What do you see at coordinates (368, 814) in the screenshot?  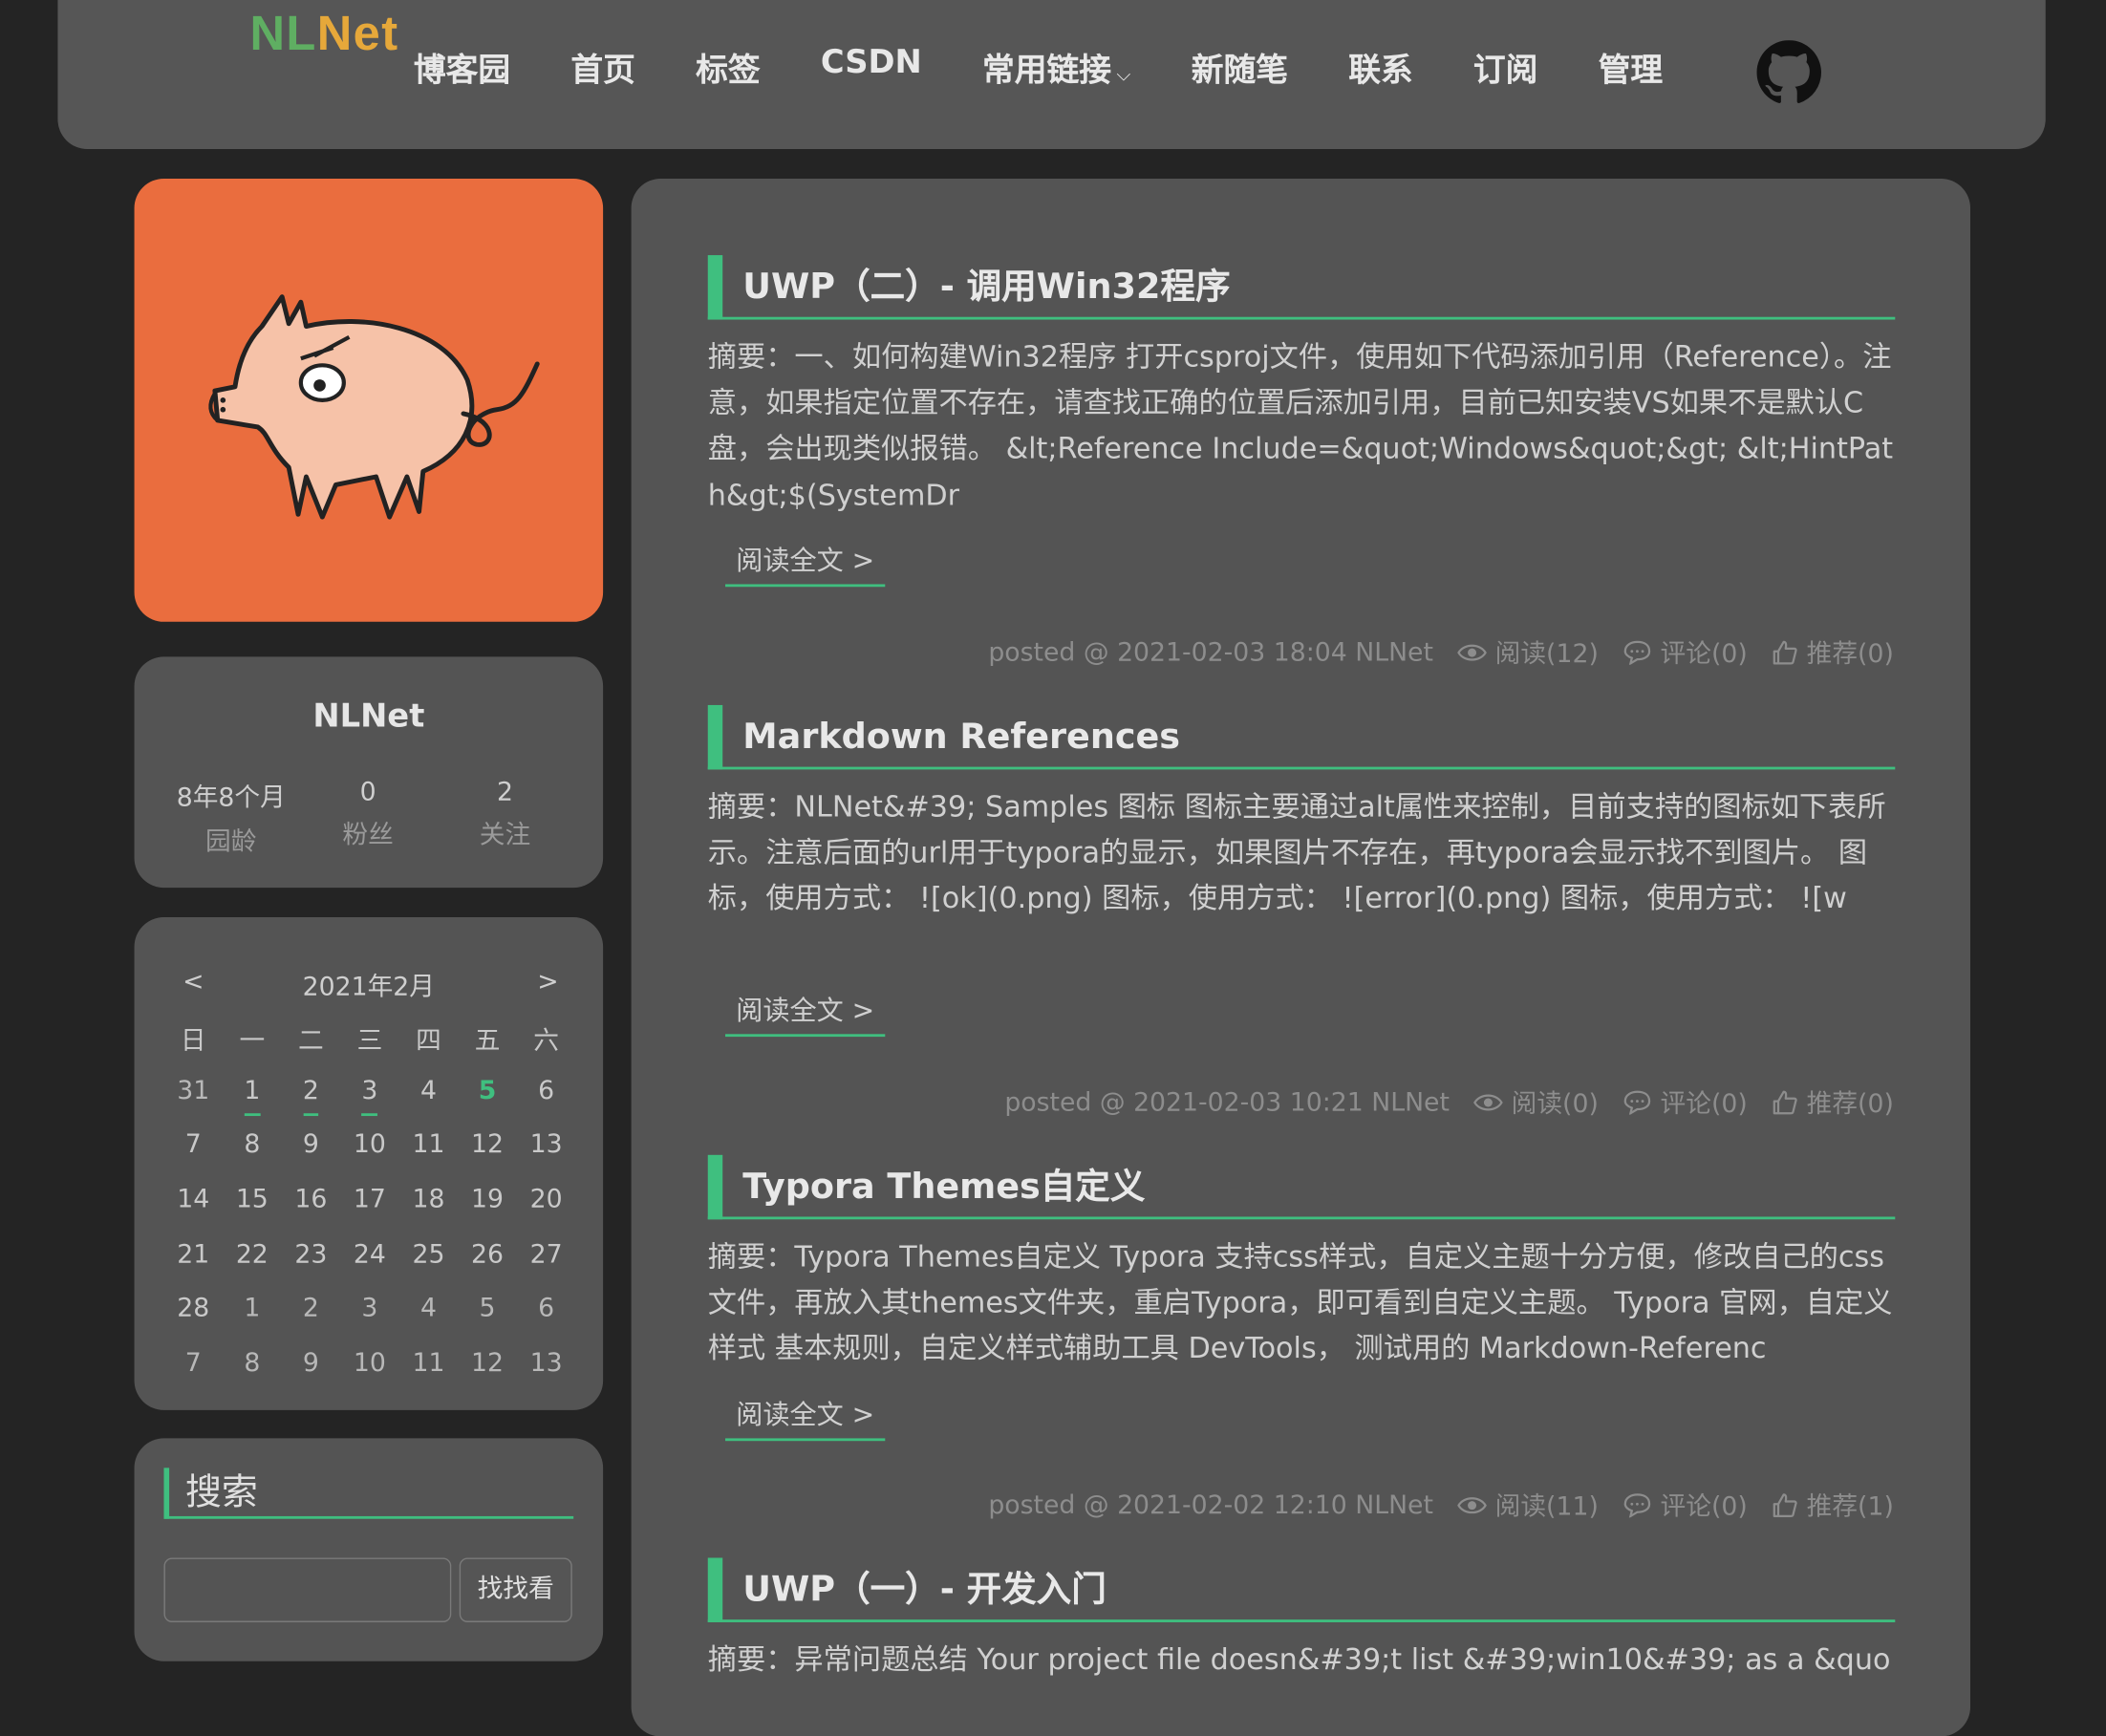 I see `stat-followers: 0 粉丝` at bounding box center [368, 814].